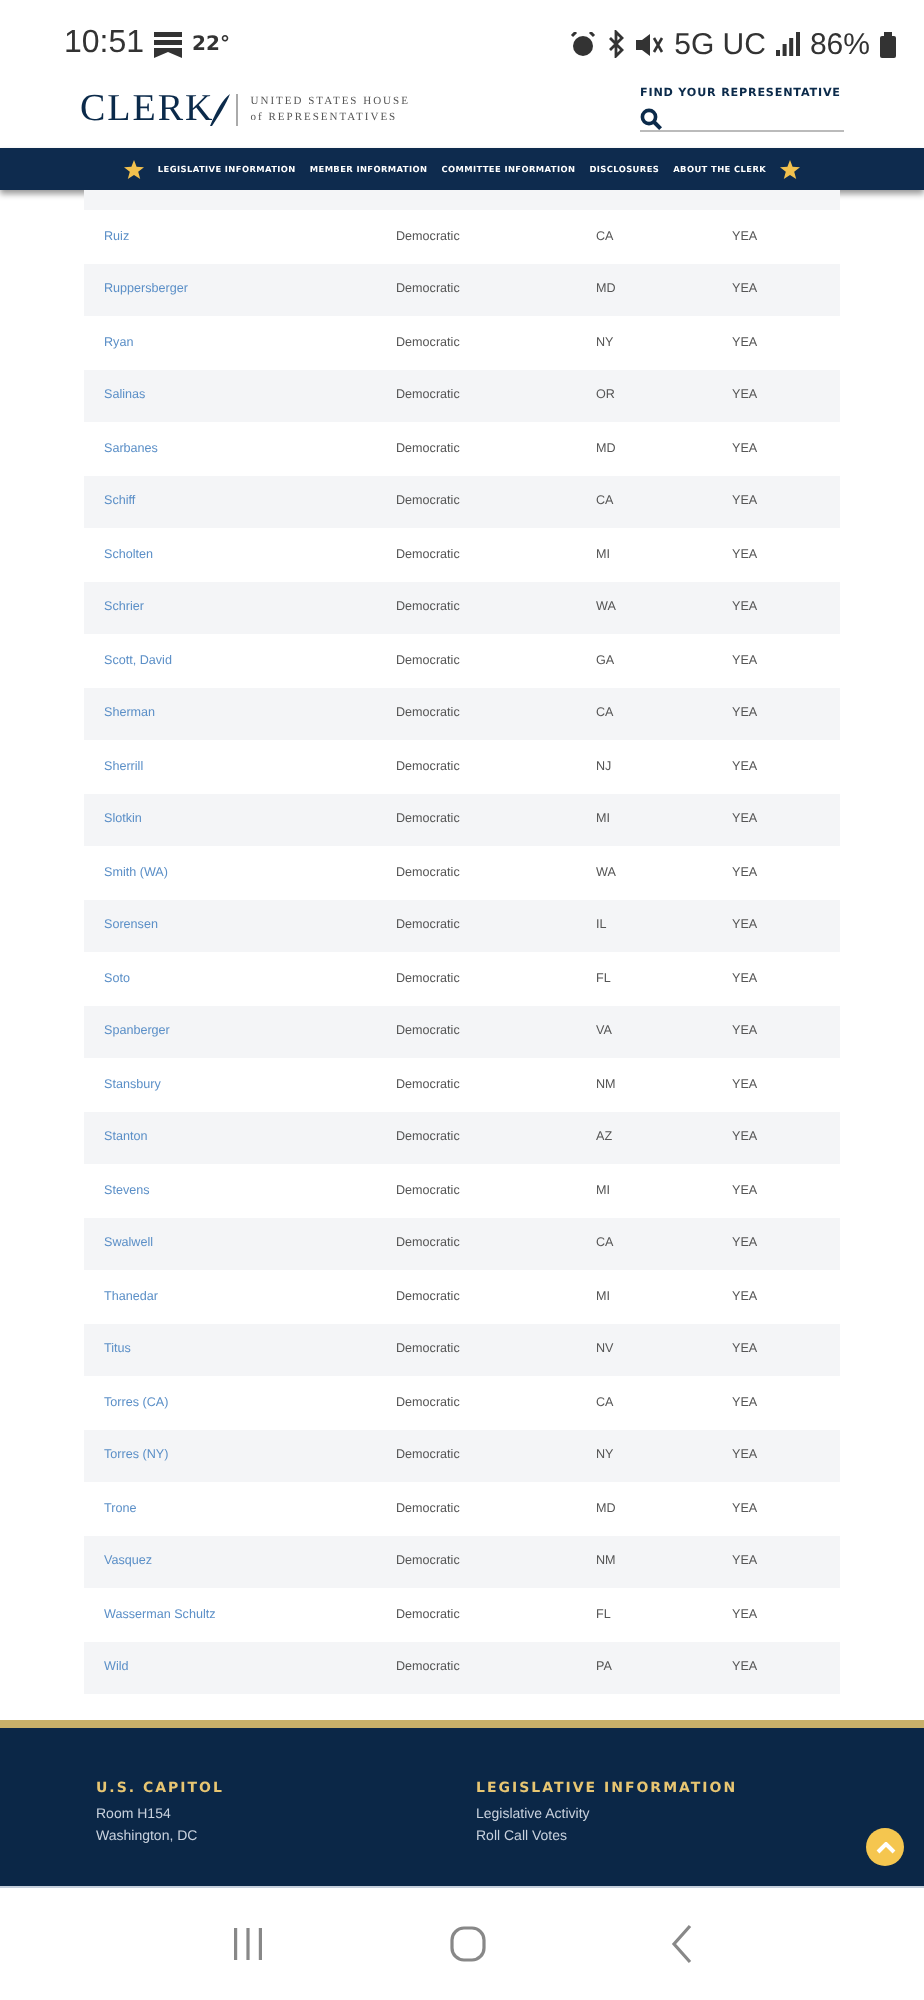 This screenshot has width=924, height=2000. Describe the element at coordinates (467, 1944) in the screenshot. I see `home-icon` at that location.